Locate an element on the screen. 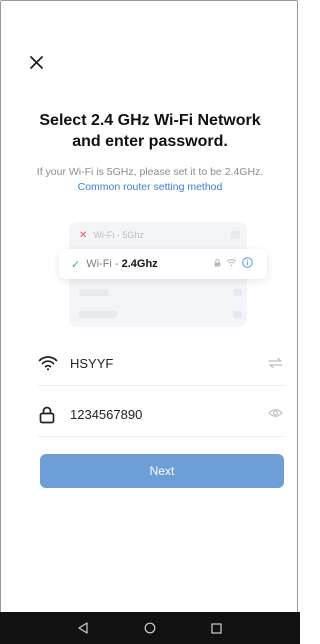 This screenshot has height=644, width=320. illustration-5g-label: Wi-Fi - 5Ghz is located at coordinates (118, 235).